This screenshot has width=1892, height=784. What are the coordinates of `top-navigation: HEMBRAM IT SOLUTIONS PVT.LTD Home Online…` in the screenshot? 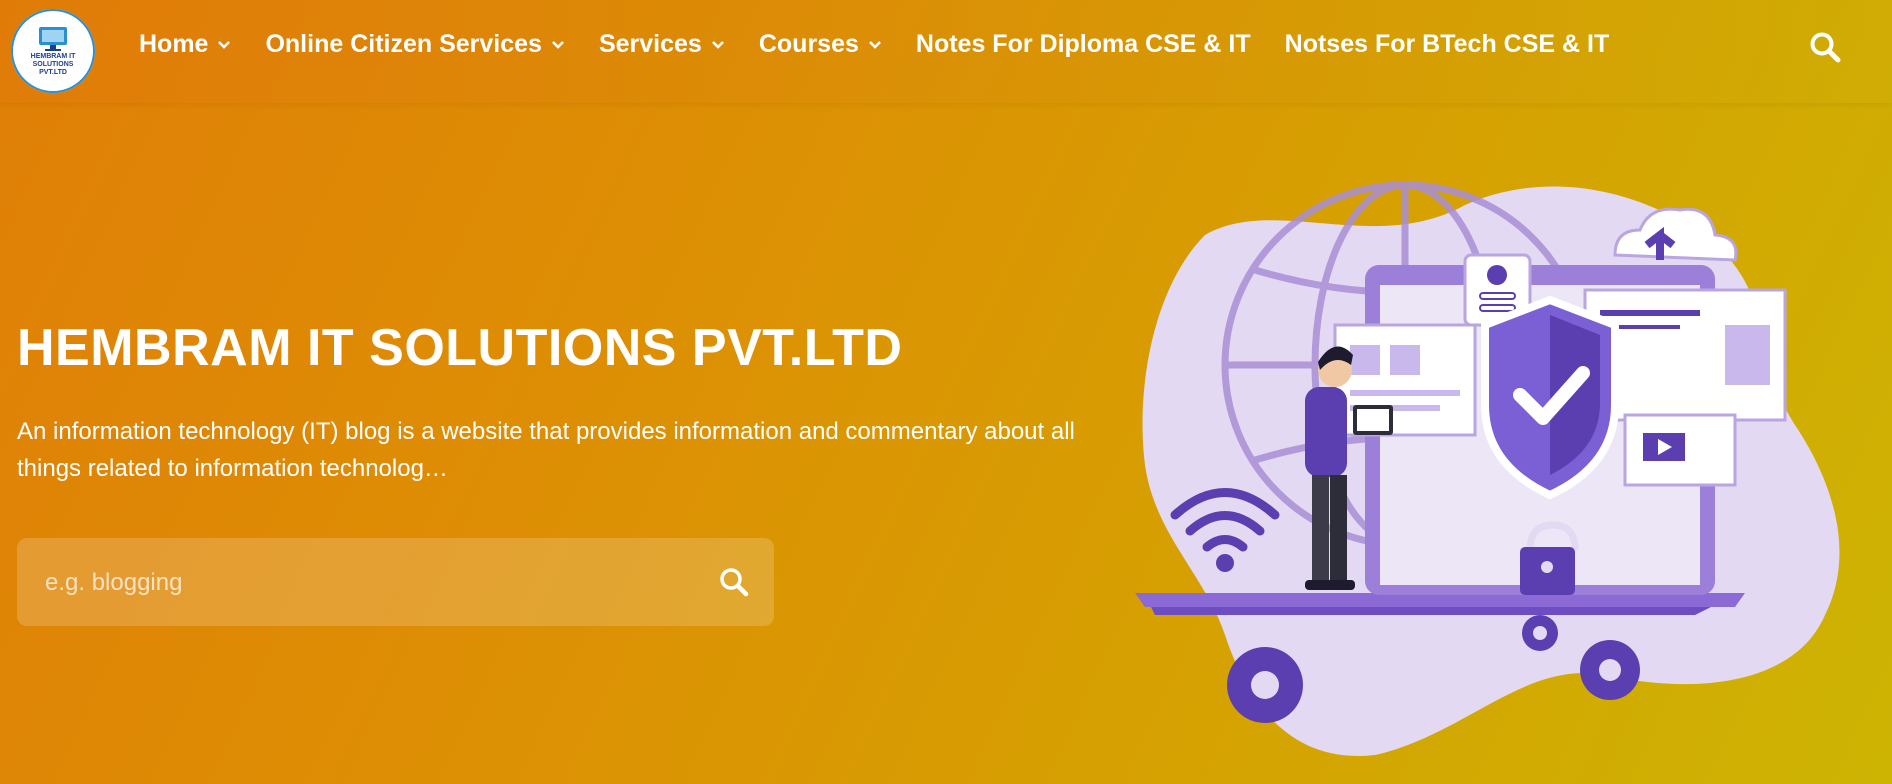 It's located at (946, 51).